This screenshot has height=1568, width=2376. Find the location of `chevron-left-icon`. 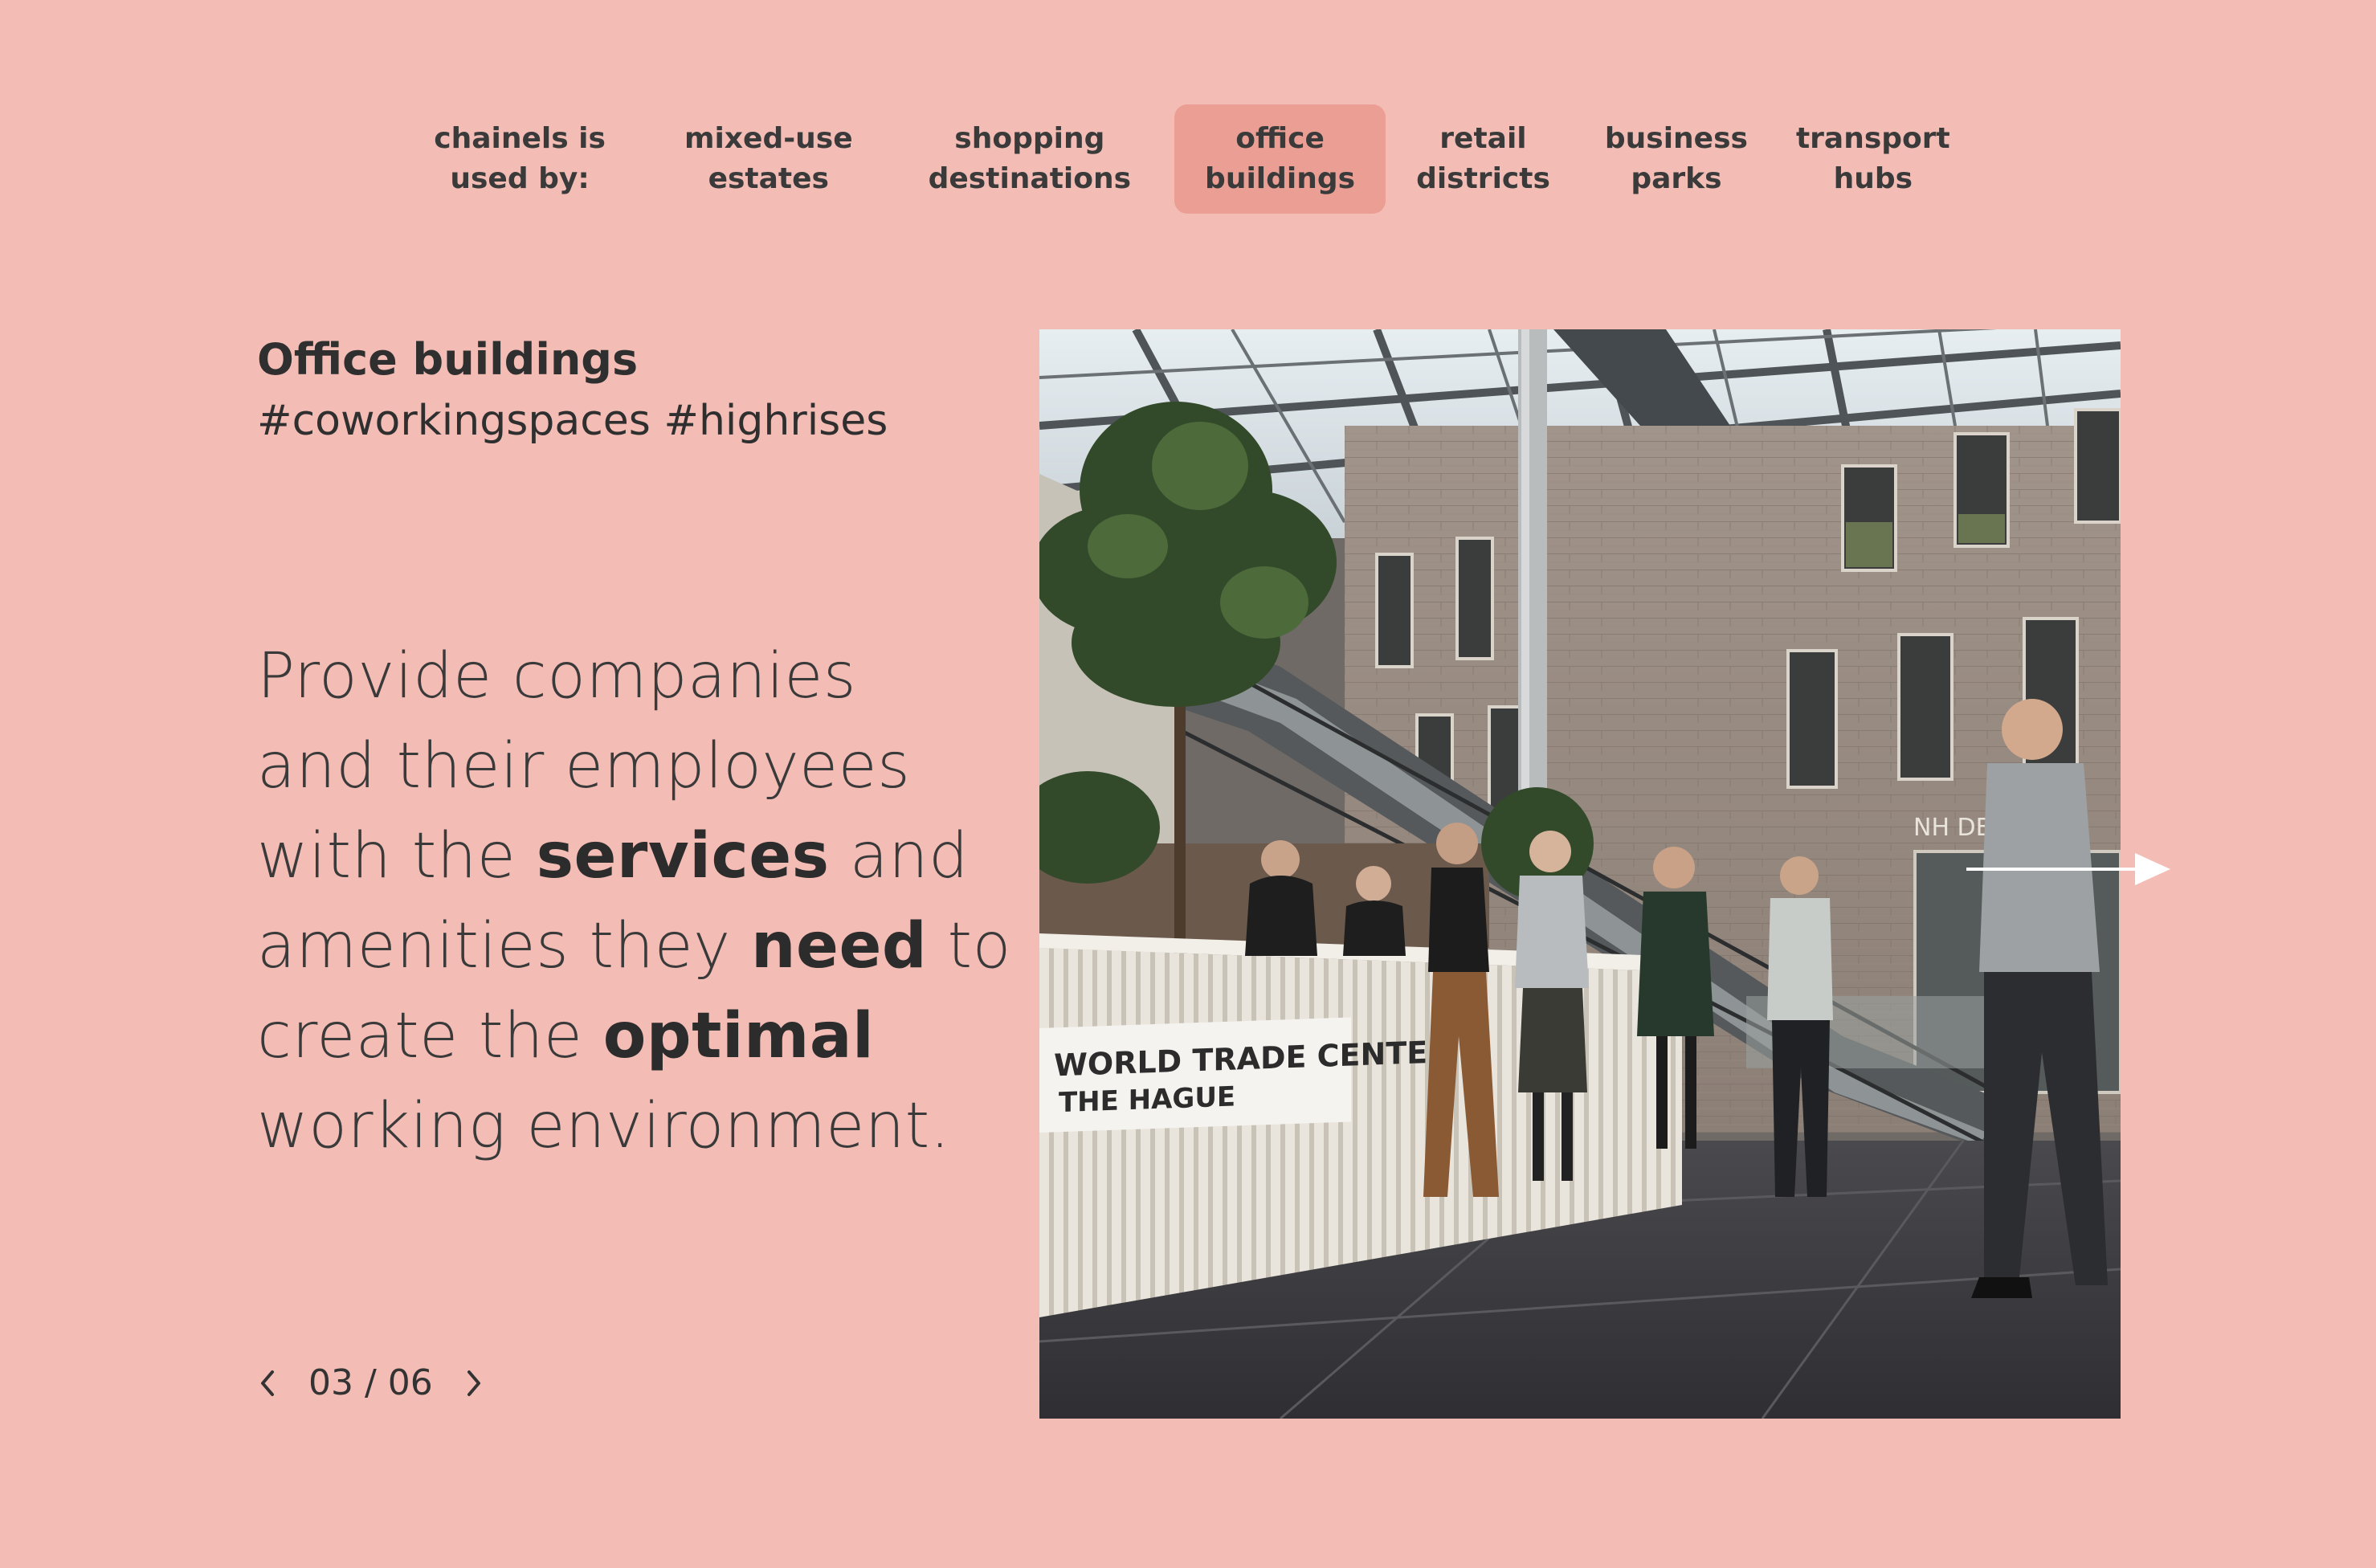

chevron-left-icon is located at coordinates (267, 1383).